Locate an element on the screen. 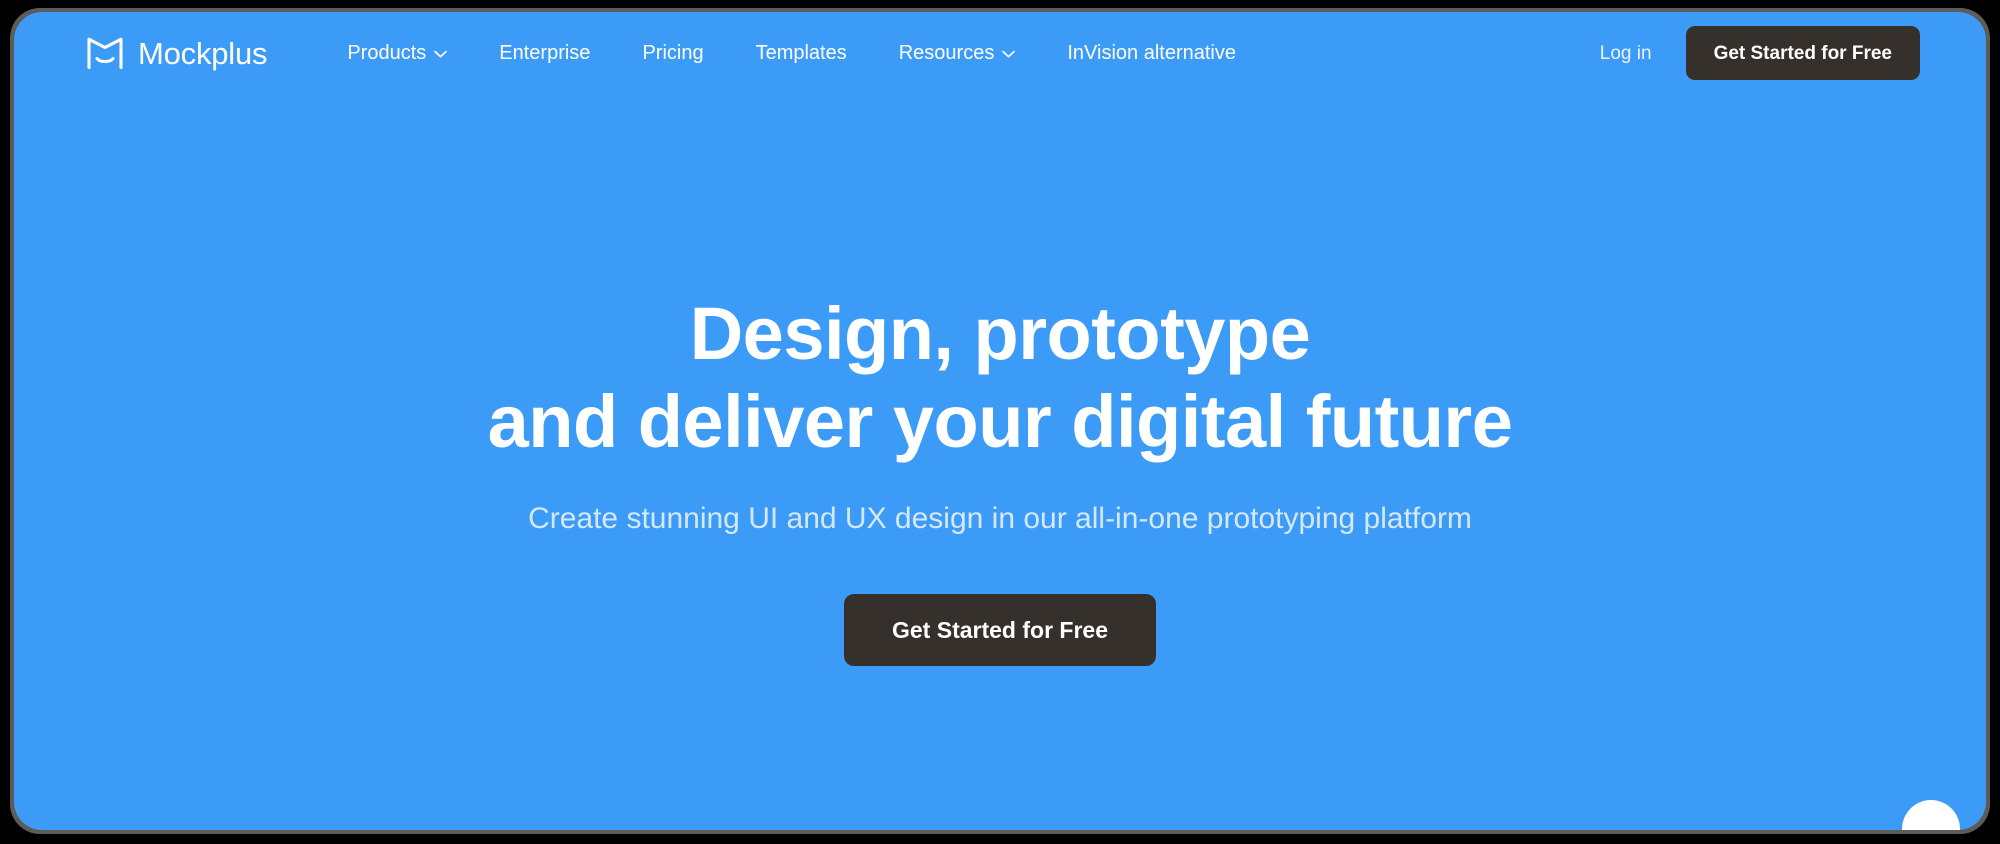  nav-item-resources: Resources is located at coordinates (957, 53).